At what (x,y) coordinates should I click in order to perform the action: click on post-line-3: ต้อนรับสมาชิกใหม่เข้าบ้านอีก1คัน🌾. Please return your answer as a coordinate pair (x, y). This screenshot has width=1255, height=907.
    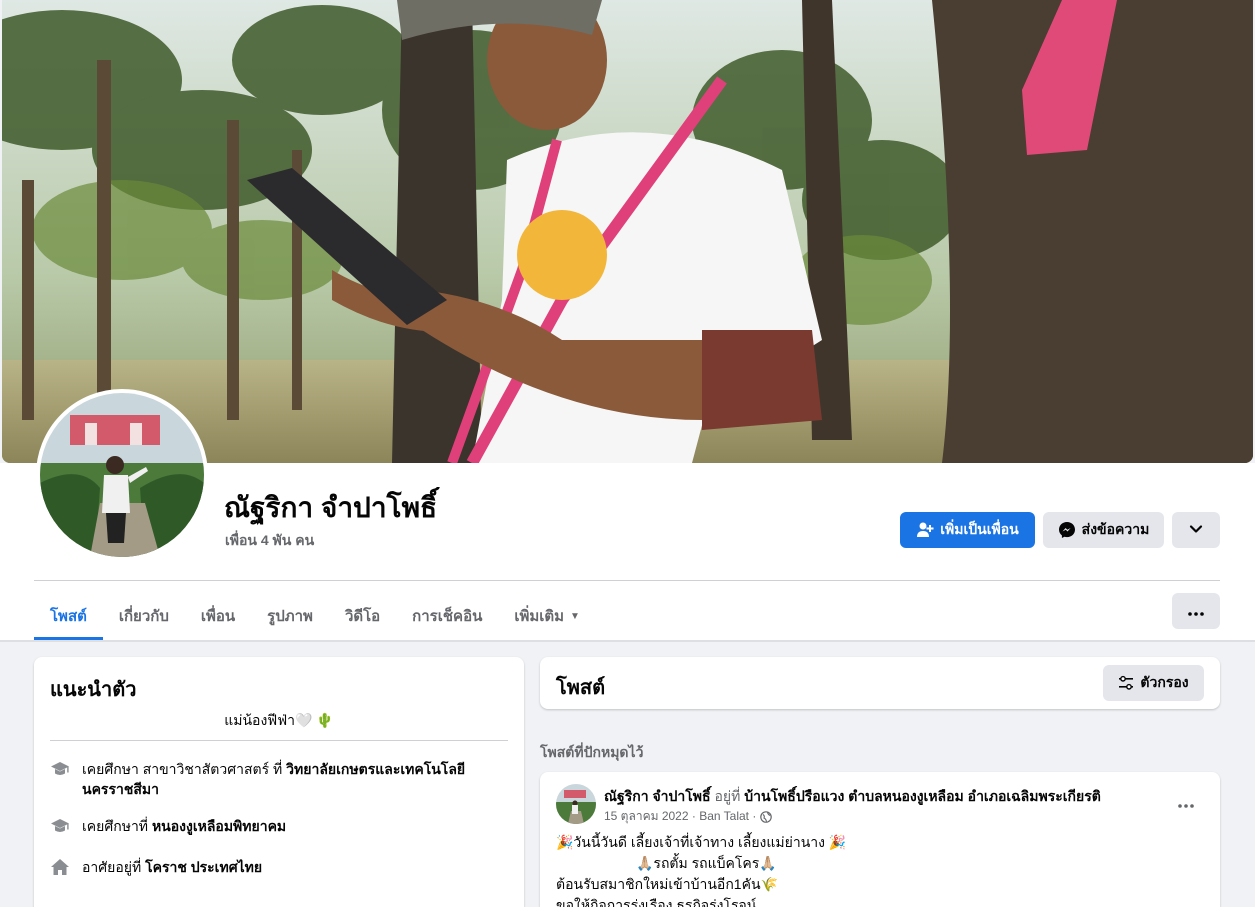
    Looking at the image, I should click on (667, 884).